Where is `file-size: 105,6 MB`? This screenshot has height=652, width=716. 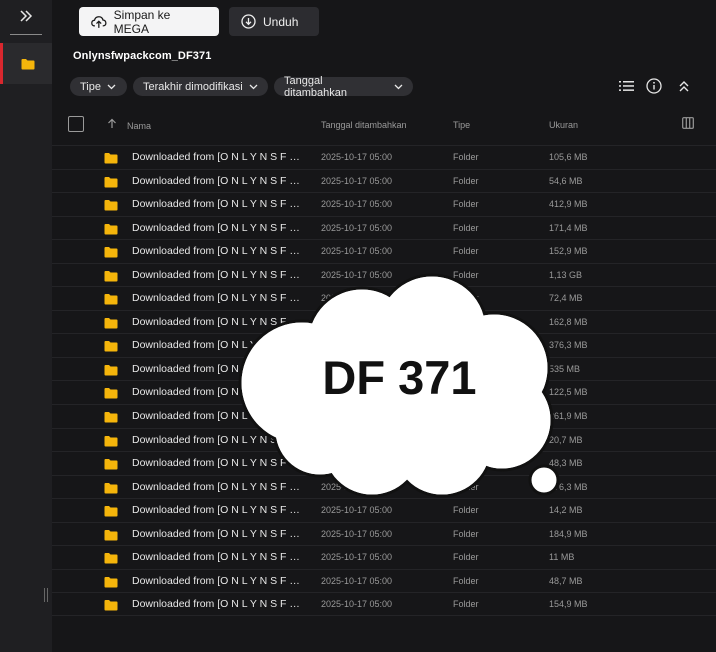 file-size: 105,6 MB is located at coordinates (568, 157).